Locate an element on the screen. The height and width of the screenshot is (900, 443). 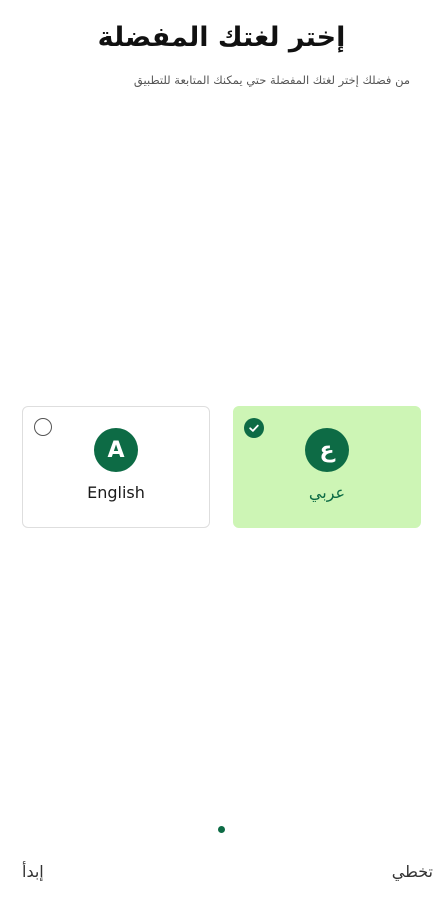
language-card-arabic: ع عربي is located at coordinates (327, 467).